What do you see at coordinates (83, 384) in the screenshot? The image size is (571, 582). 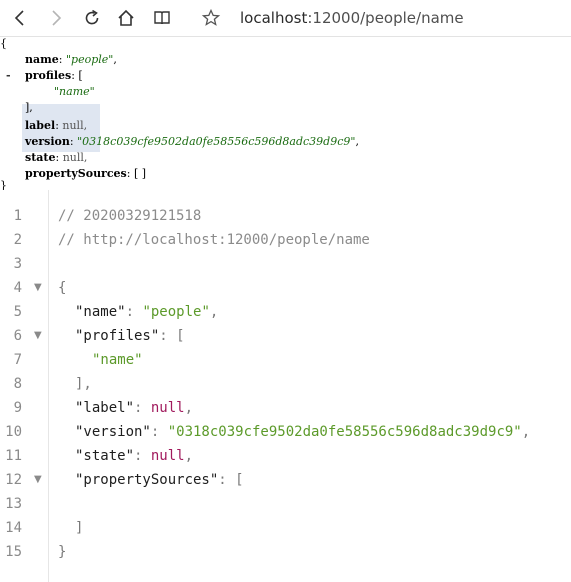 I see `code-line: ],` at bounding box center [83, 384].